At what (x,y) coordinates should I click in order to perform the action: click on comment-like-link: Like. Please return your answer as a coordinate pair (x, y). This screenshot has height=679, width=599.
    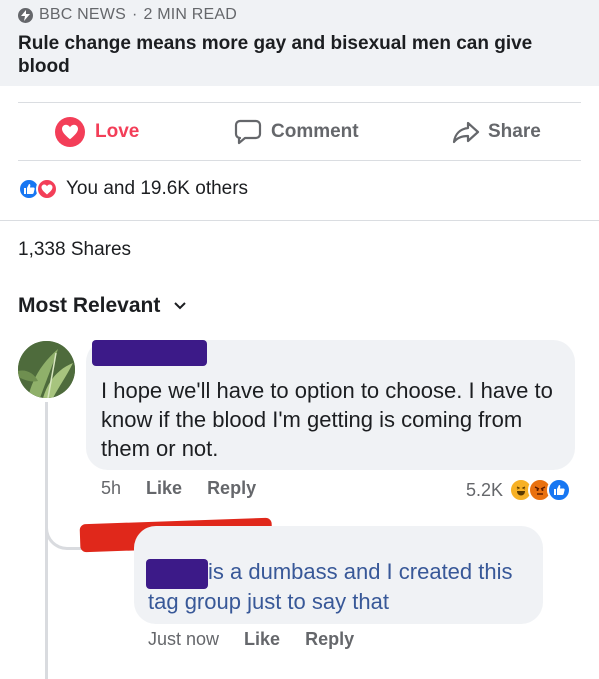
    Looking at the image, I should click on (164, 488).